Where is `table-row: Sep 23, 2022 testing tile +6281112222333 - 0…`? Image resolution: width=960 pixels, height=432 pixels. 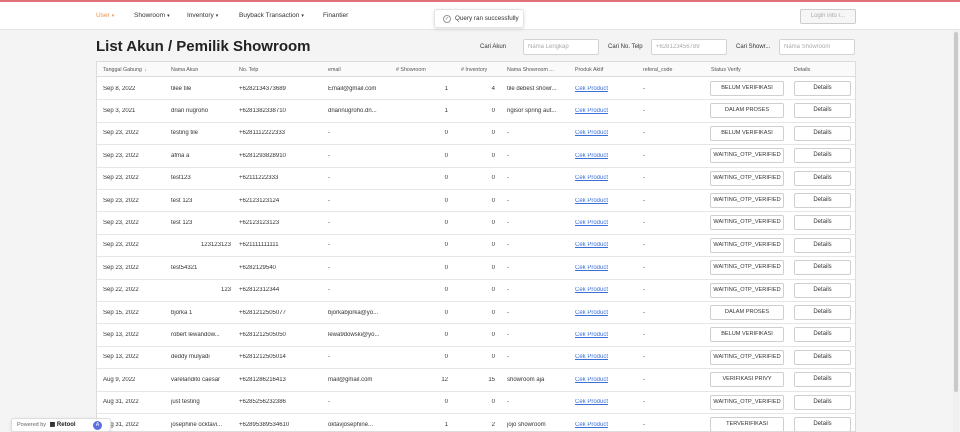
table-row: Sep 23, 2022 testing tile +6281112222333 - 0… is located at coordinates (476, 134).